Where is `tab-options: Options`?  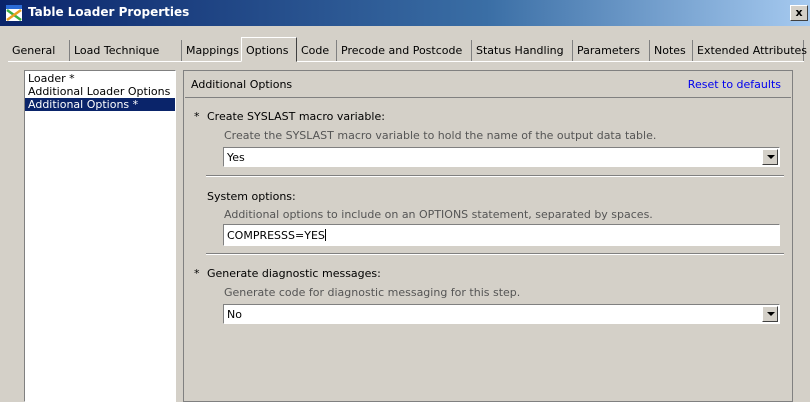
tab-options: Options is located at coordinates (269, 49).